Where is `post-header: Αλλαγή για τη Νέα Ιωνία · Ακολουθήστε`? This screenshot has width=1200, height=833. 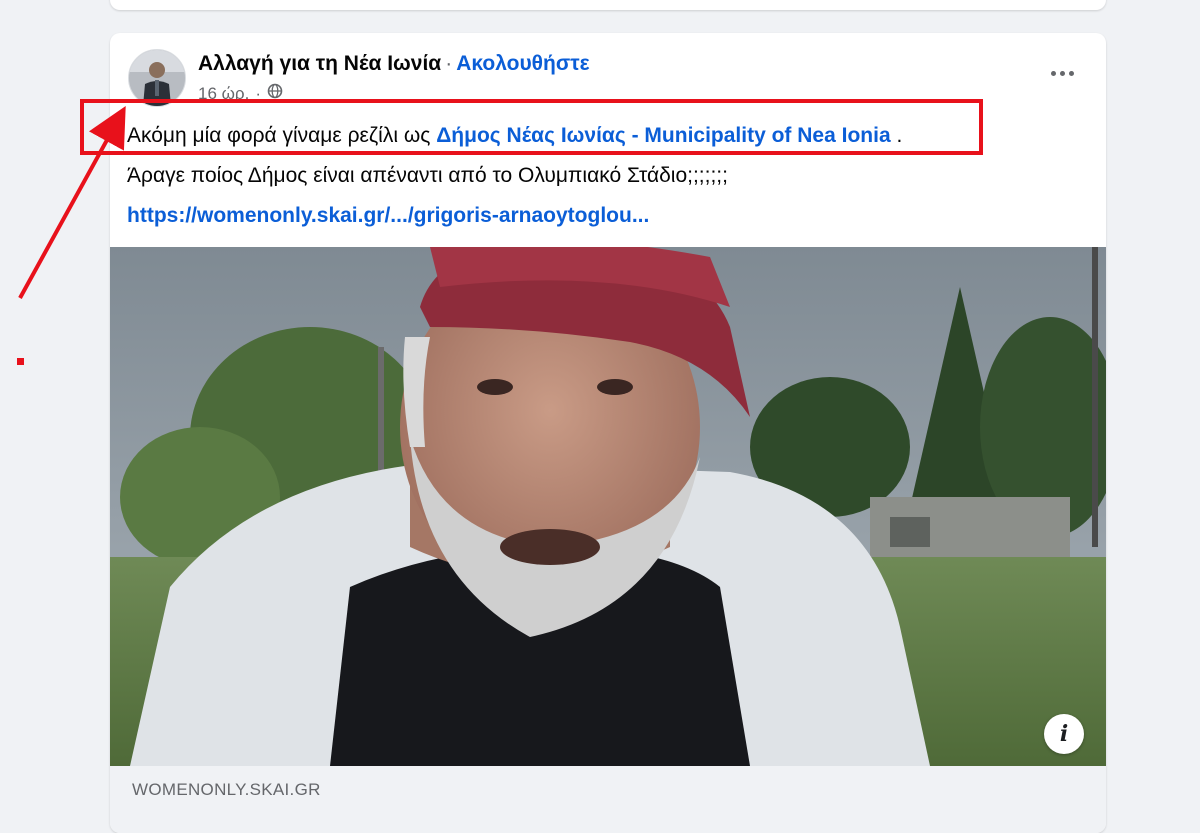 post-header: Αλλαγή για τη Νέα Ιωνία · Ακολουθήστε is located at coordinates (394, 64).